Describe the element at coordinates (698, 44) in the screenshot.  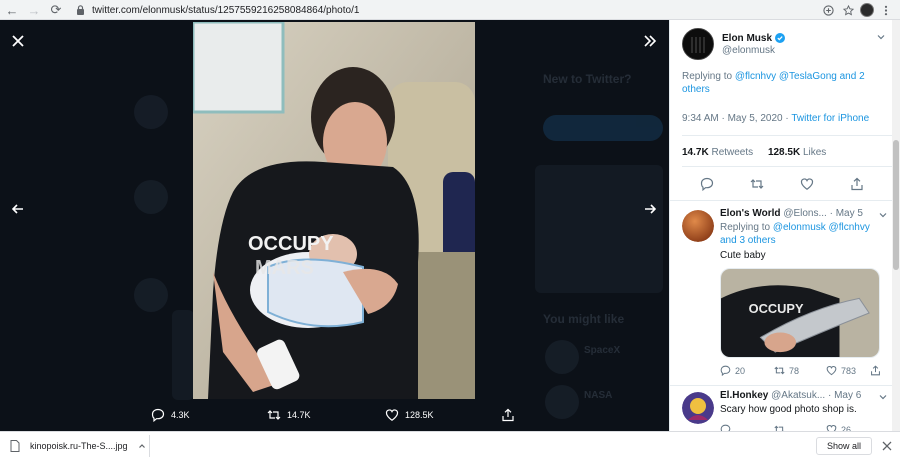
I see `author-avatar` at that location.